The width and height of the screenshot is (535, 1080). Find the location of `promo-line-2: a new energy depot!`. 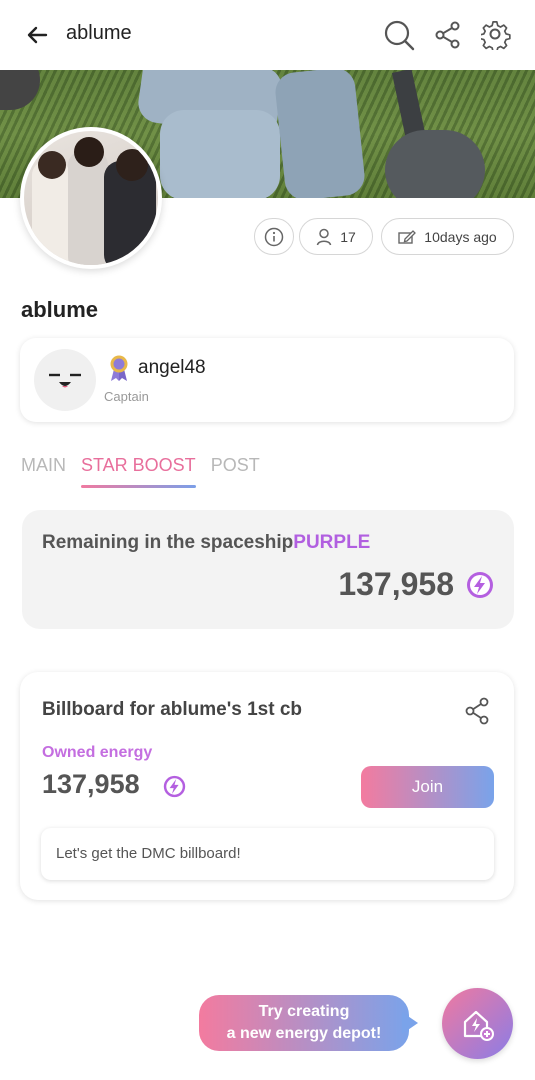

promo-line-2: a new energy depot! is located at coordinates (304, 1033).